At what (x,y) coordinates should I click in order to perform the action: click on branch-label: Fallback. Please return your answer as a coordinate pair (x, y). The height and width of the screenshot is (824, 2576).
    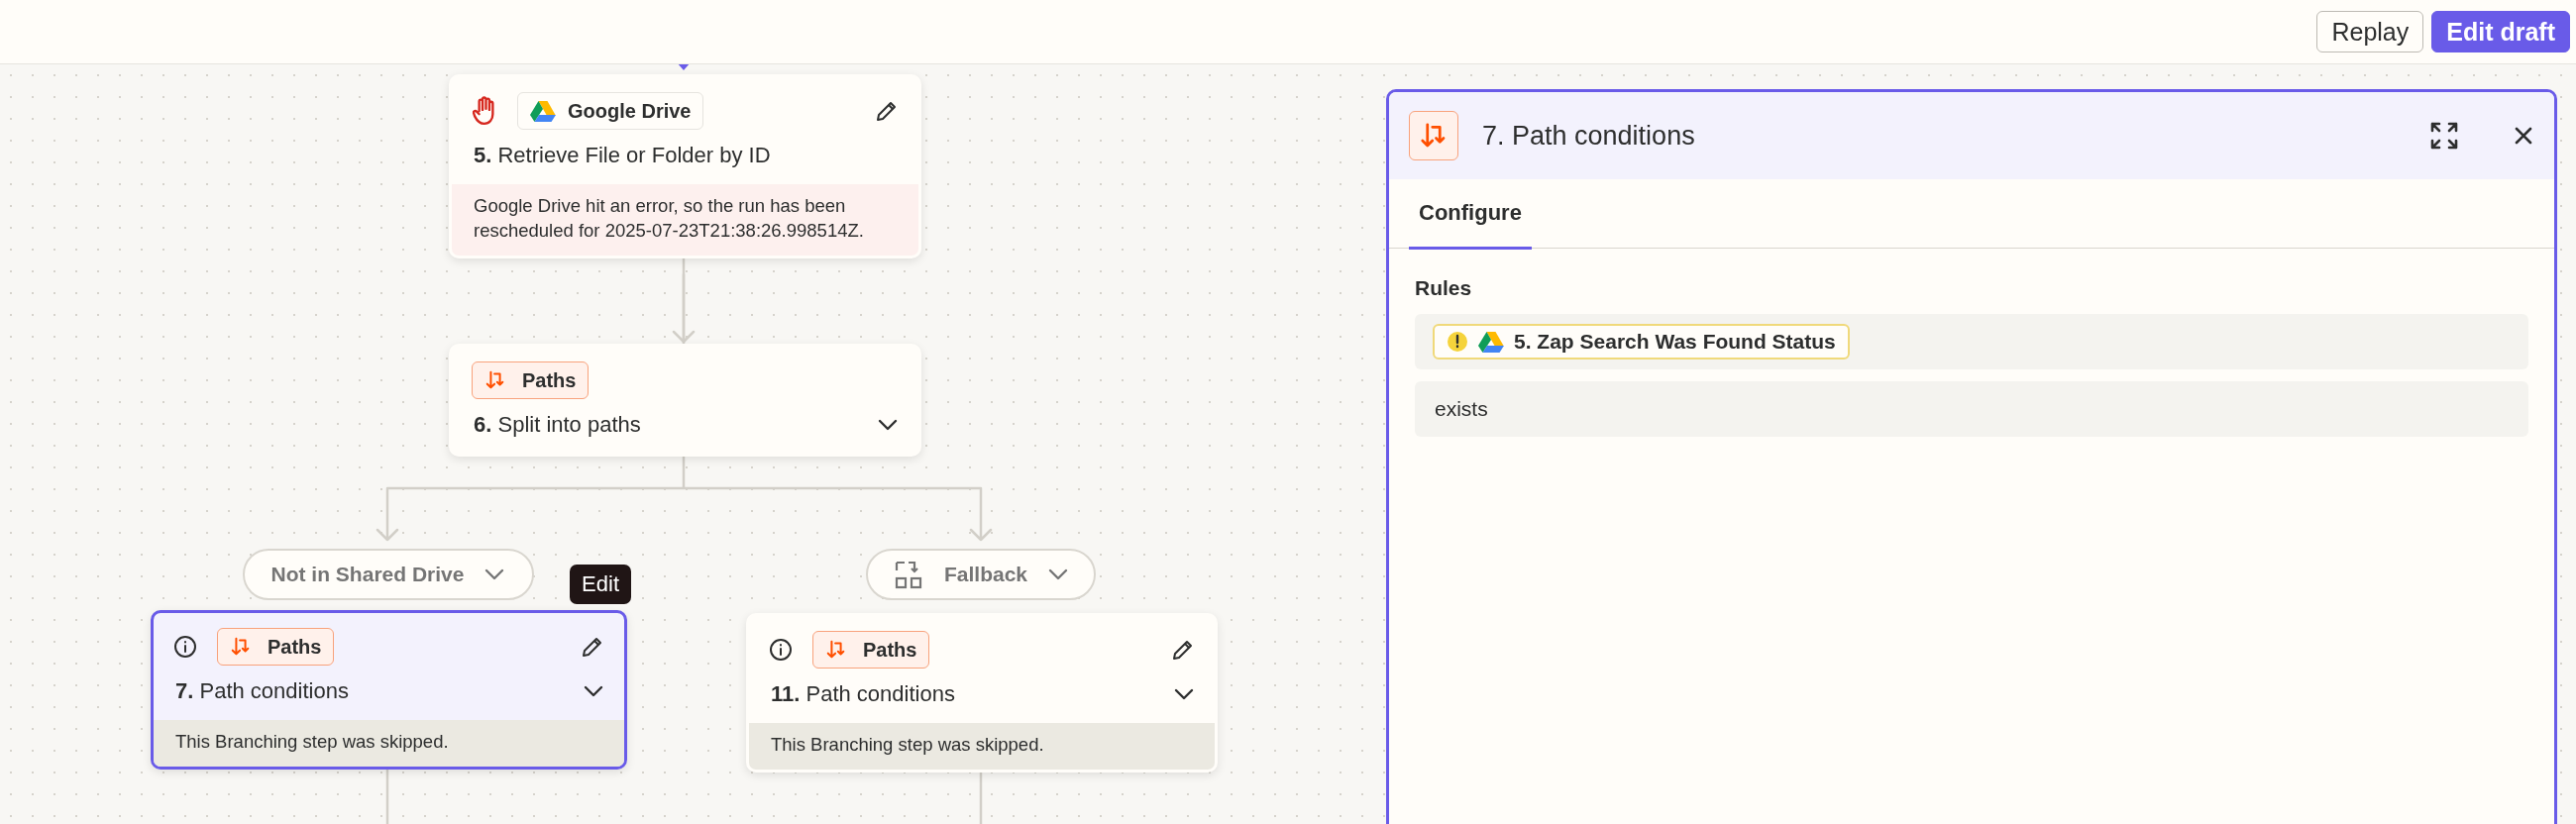
    Looking at the image, I should click on (985, 574).